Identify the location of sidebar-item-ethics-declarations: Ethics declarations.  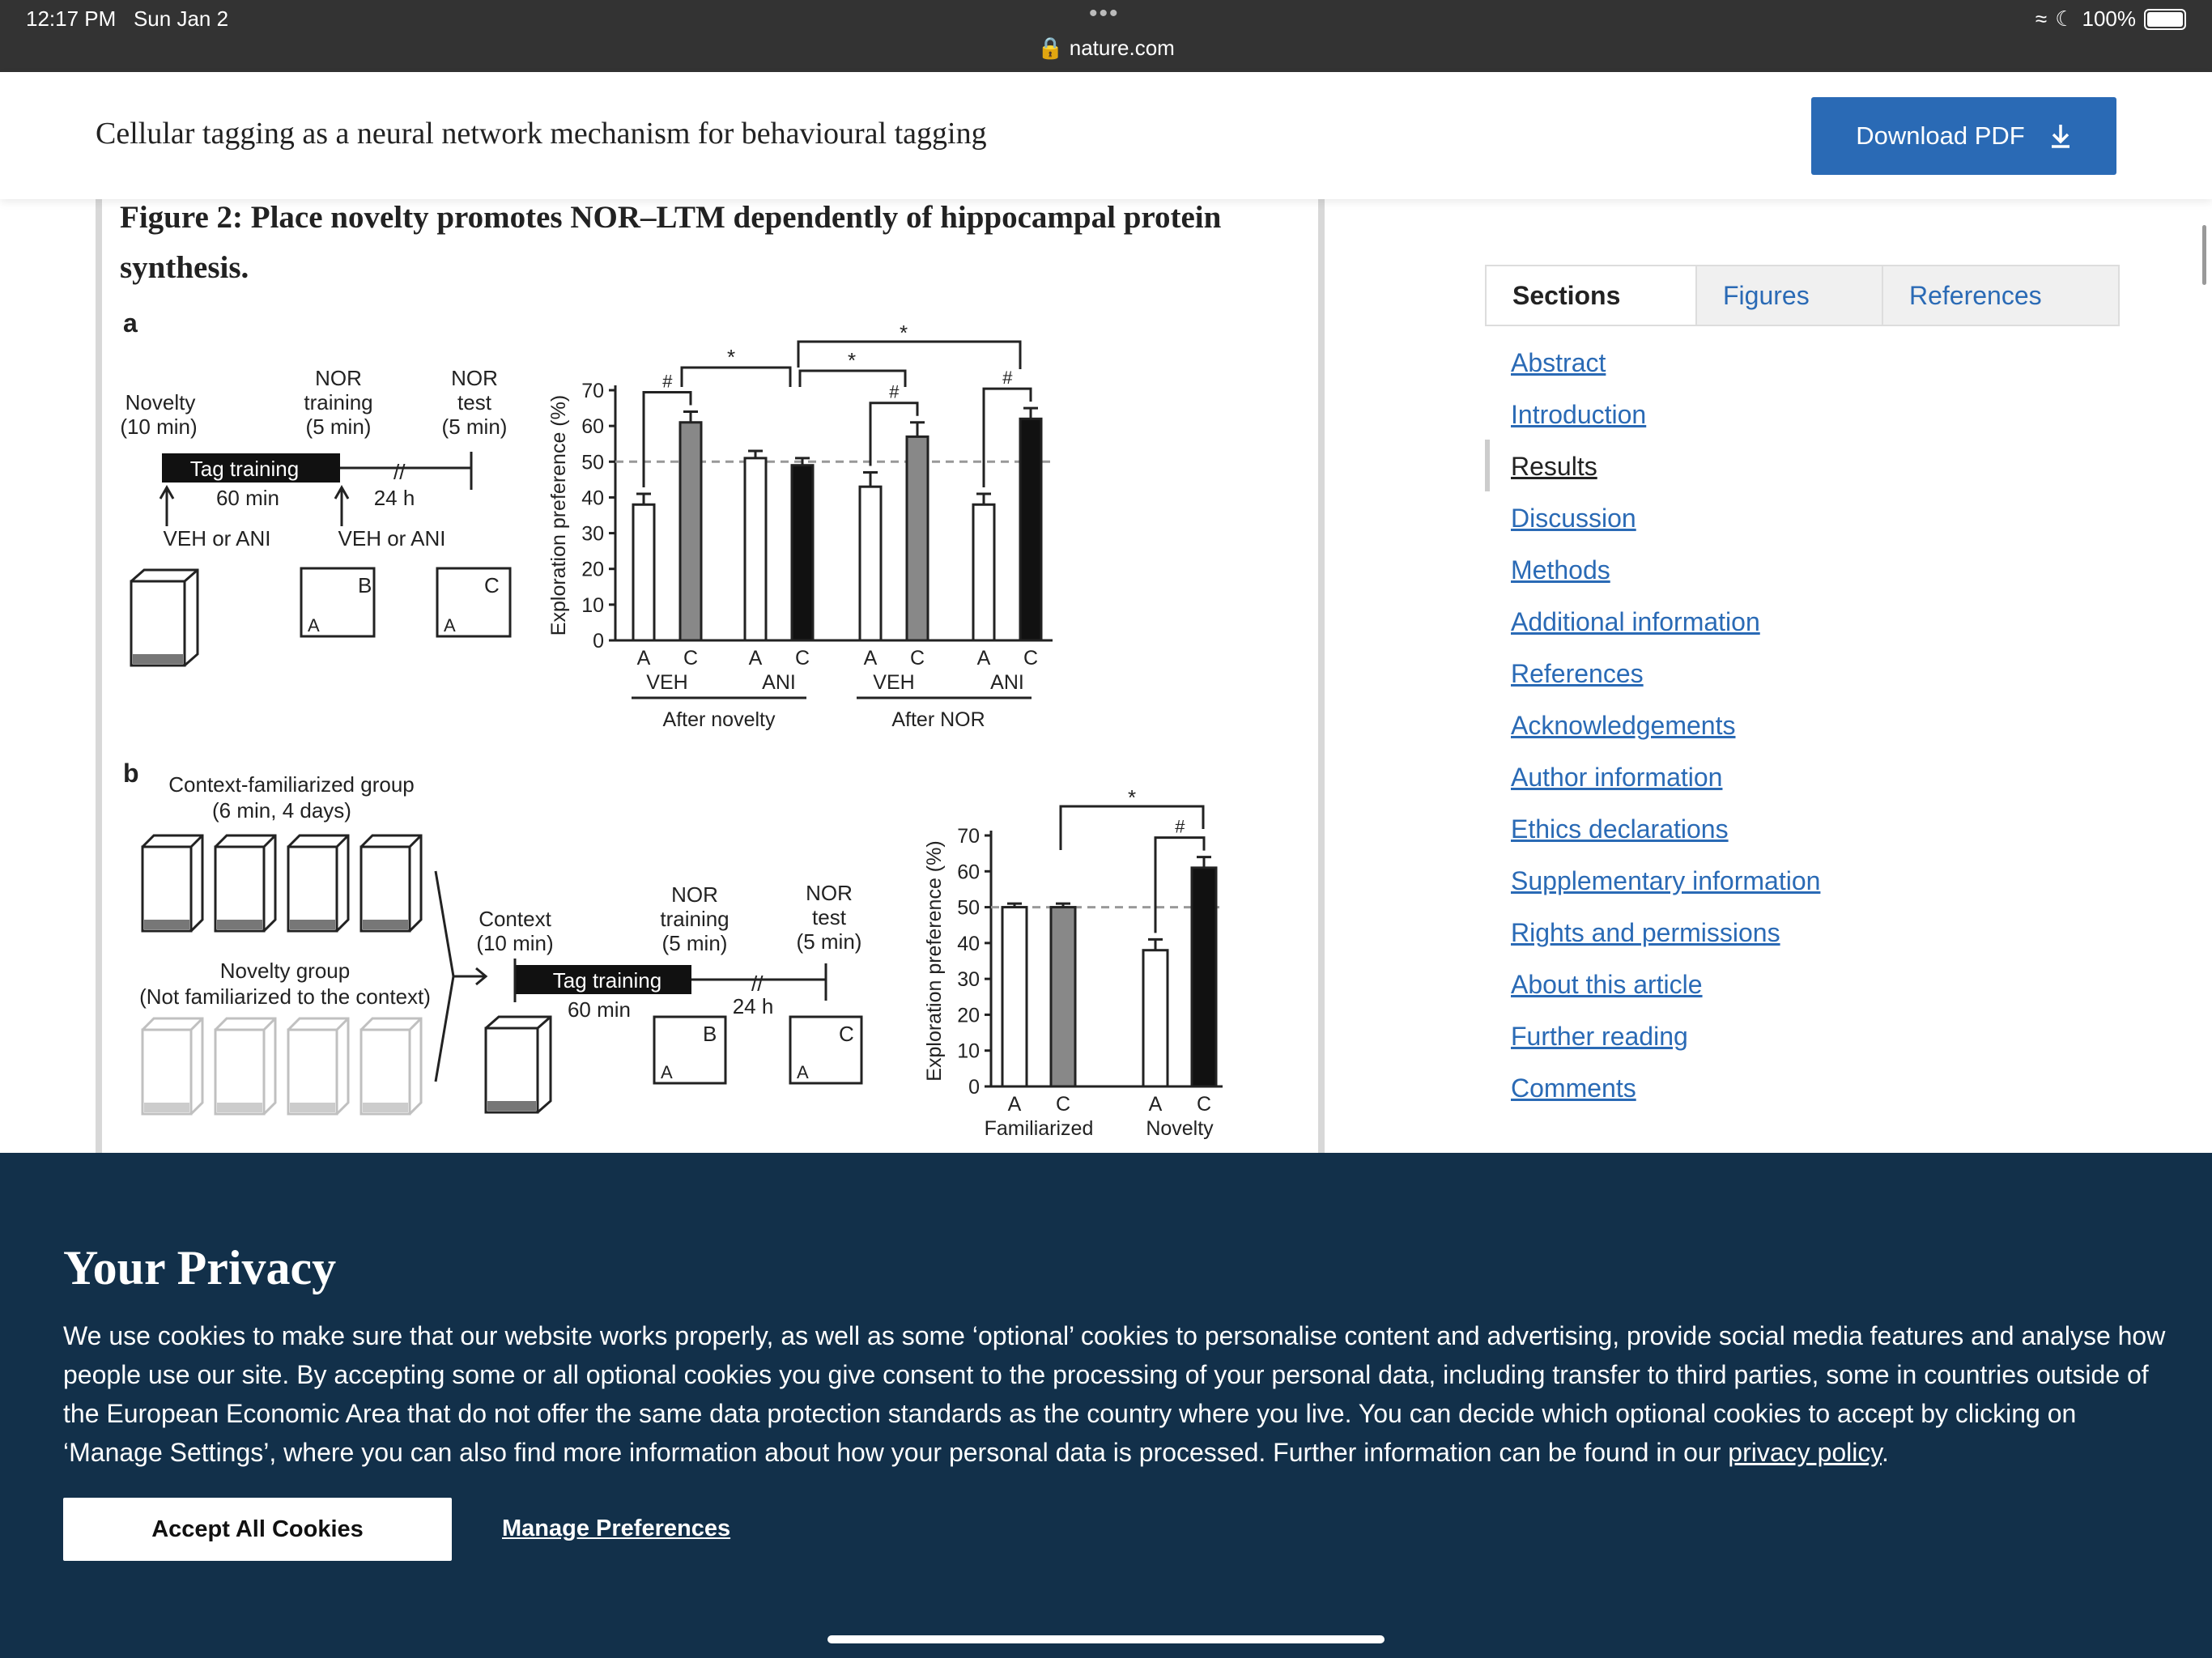
(1665, 834).